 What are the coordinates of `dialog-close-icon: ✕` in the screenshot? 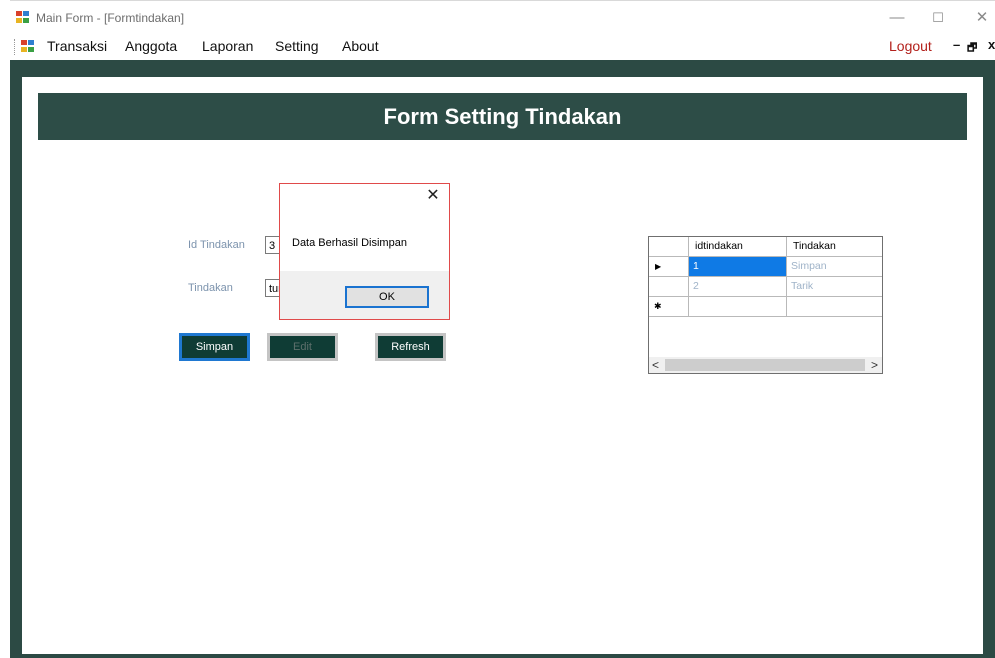 It's located at (433, 196).